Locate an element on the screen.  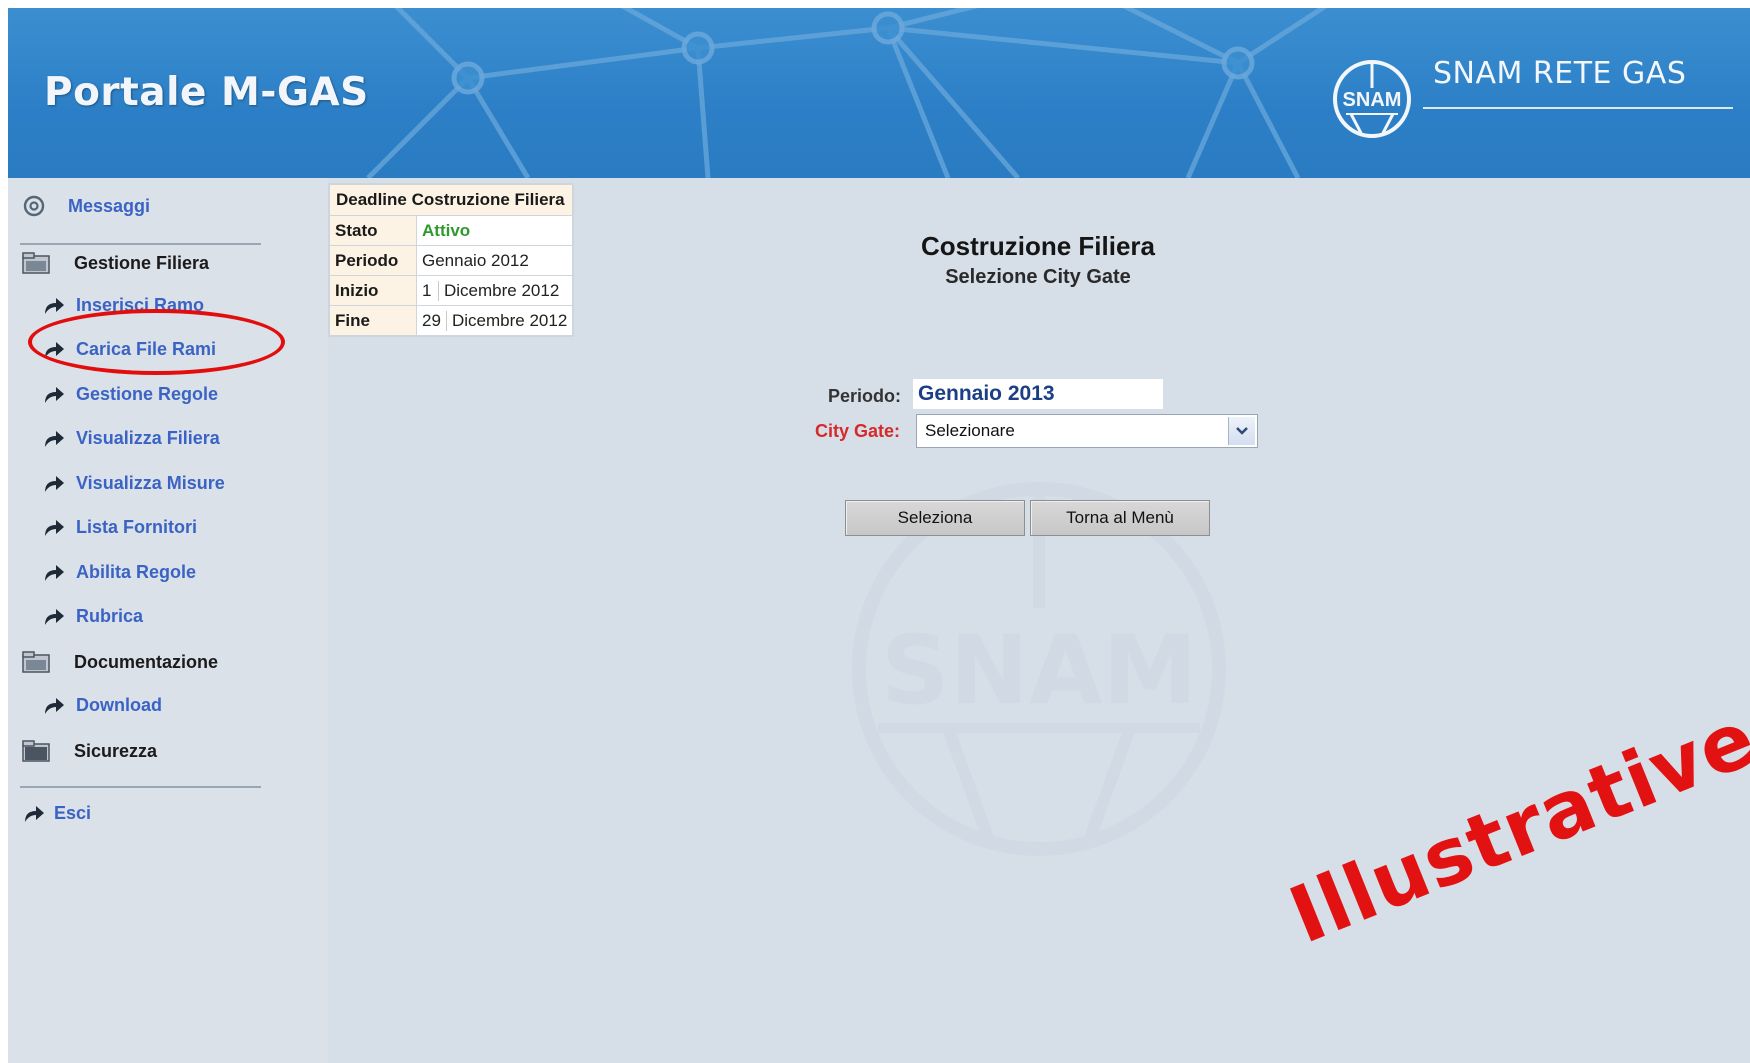
table-row: Fine 29 Dicembre 2012 is located at coordinates (451, 321).